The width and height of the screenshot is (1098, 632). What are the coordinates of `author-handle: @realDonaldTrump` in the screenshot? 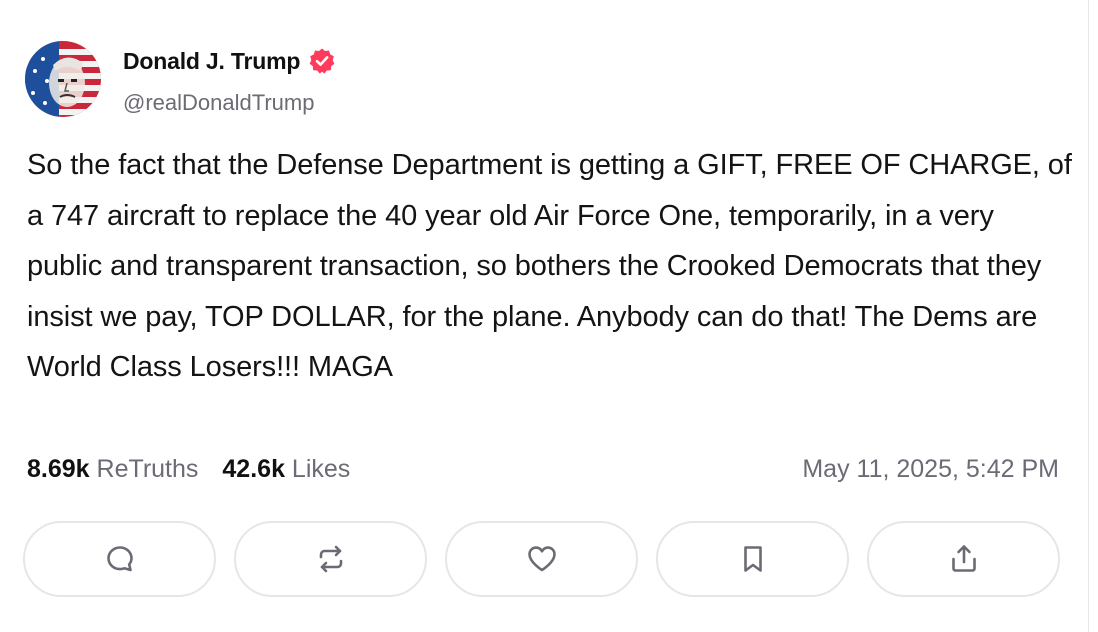 It's located at (218, 103).